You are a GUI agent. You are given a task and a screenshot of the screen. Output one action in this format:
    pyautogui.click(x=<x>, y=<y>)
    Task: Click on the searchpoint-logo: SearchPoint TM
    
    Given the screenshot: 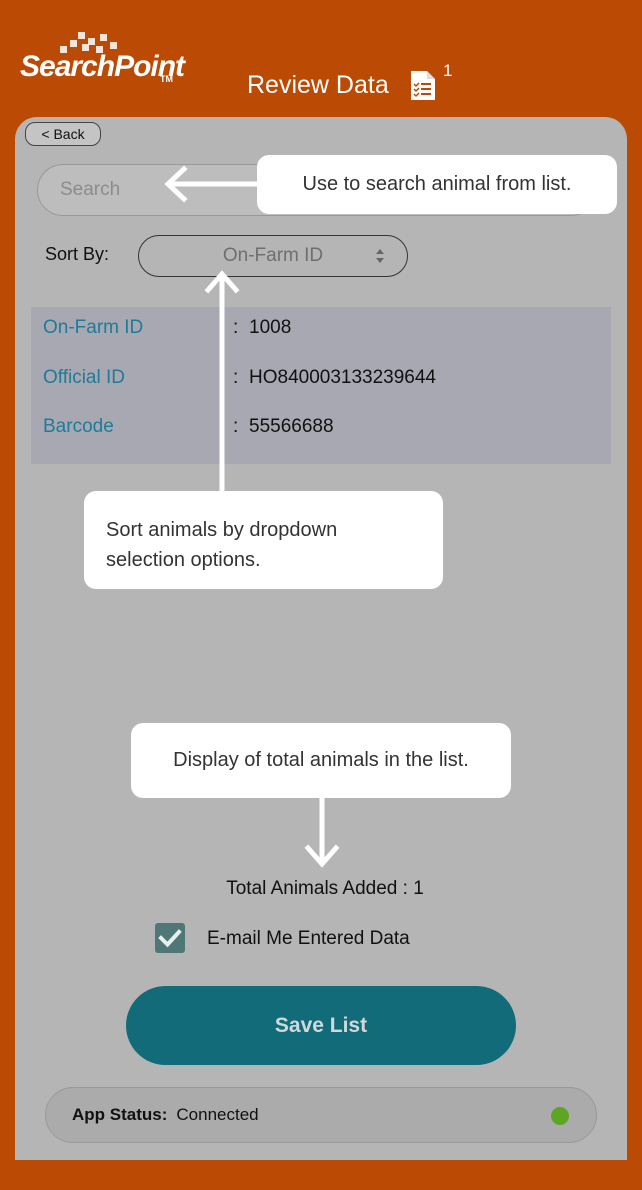 What is the action you would take?
    pyautogui.click(x=105, y=61)
    